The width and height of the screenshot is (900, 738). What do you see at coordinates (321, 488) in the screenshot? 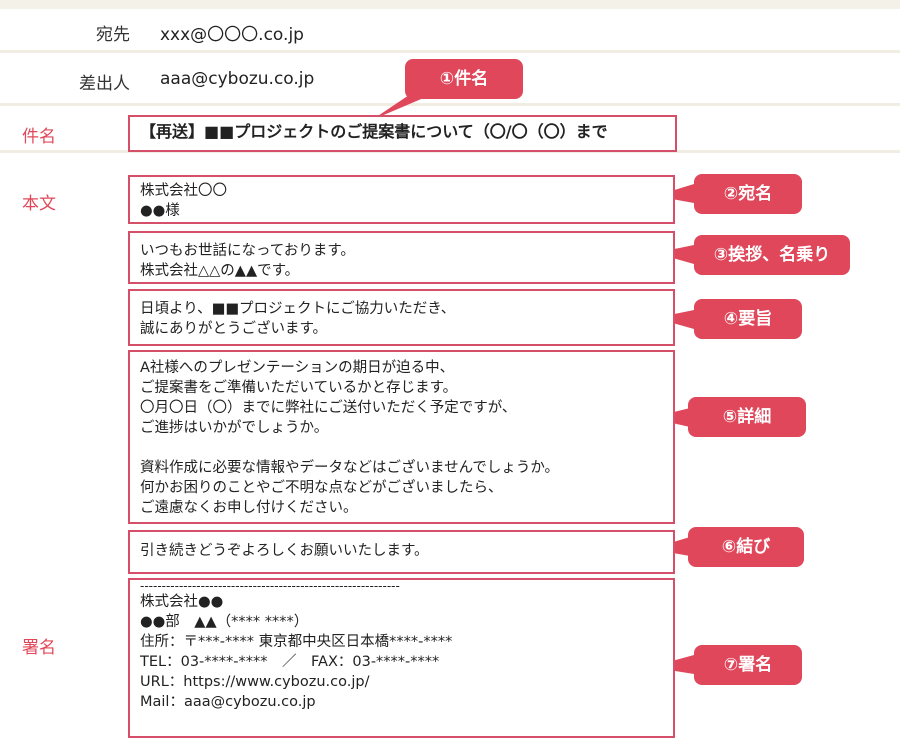
I see `details-line: 何かお困りのことやご不明な点などがございましたら、` at bounding box center [321, 488].